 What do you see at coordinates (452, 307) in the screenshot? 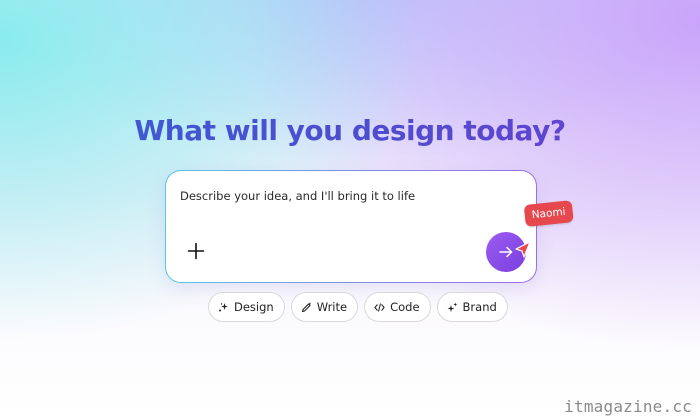
I see `sparkles-icon` at bounding box center [452, 307].